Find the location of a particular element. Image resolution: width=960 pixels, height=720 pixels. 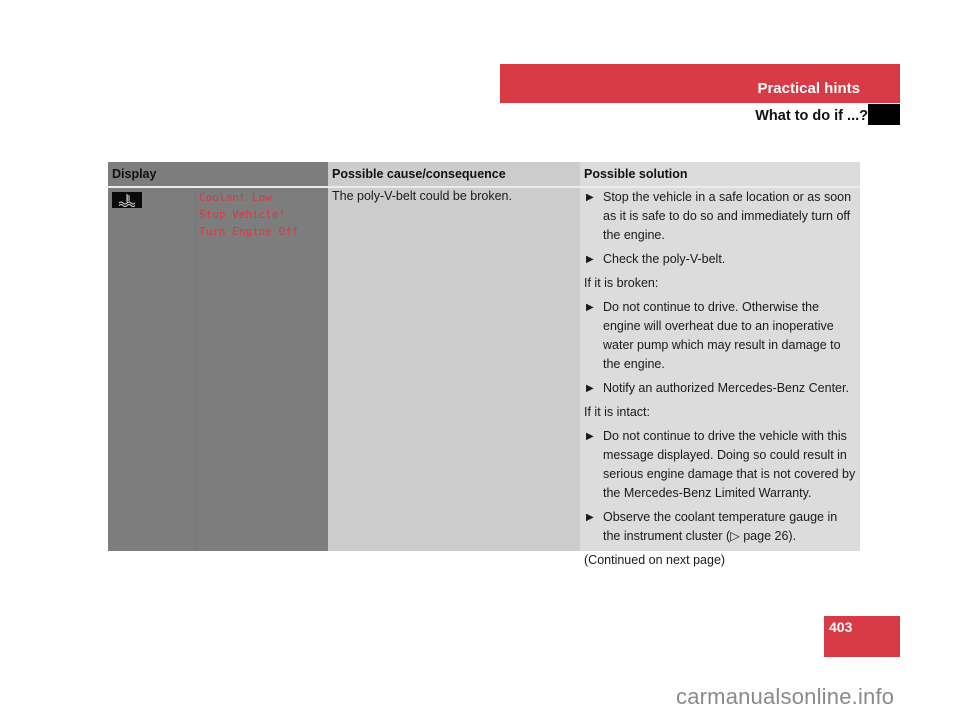

cause-text: The poly-V-belt could be broken. is located at coordinates (422, 196).